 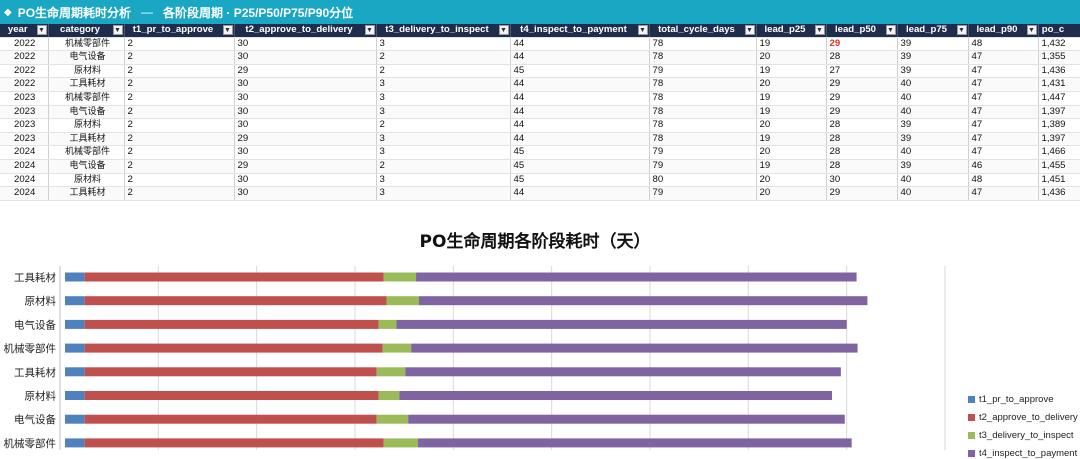 What do you see at coordinates (1059, 57) in the screenshot?
I see `table-cell-po_c: 1,355` at bounding box center [1059, 57].